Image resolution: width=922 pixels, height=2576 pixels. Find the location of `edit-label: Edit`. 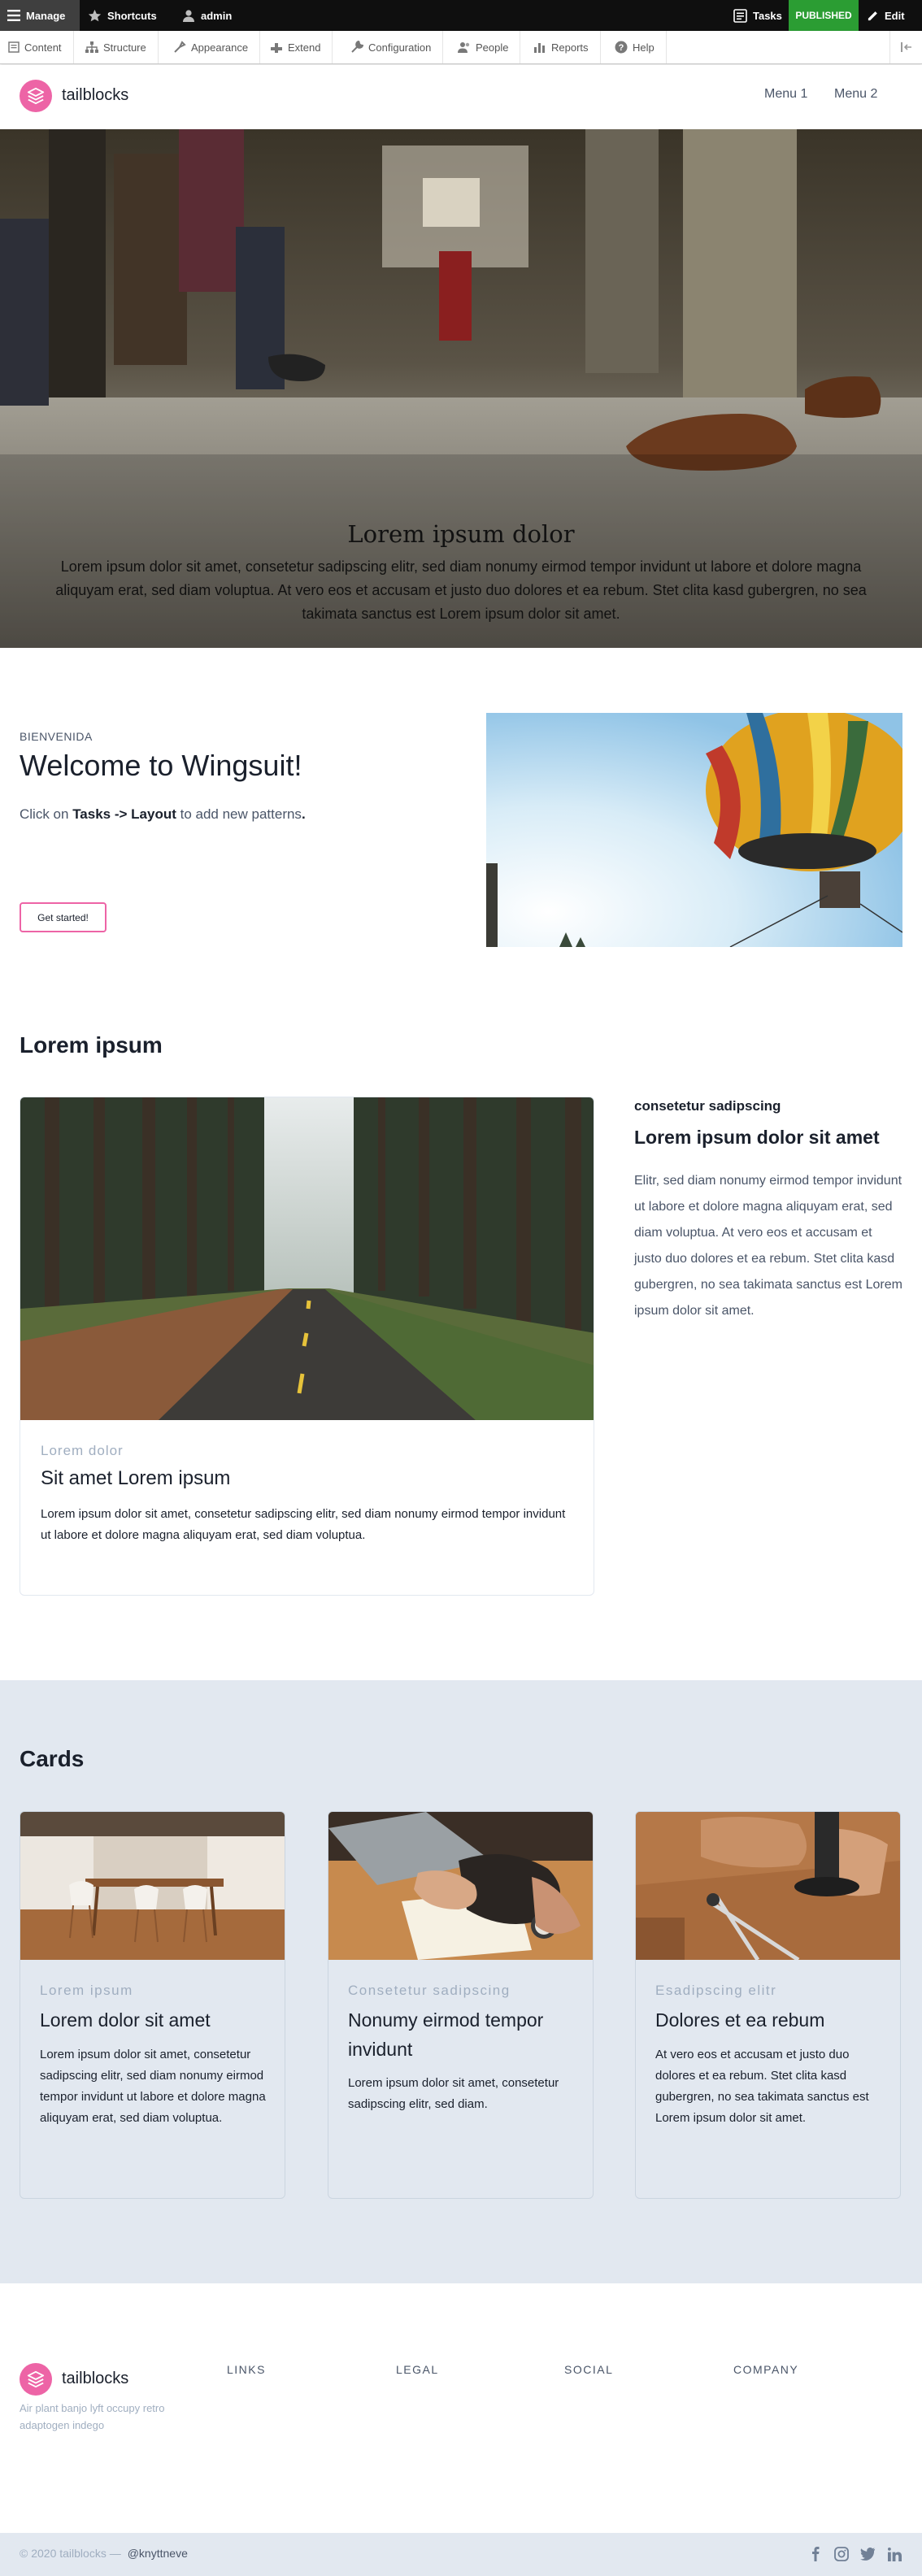

edit-label: Edit is located at coordinates (895, 15).